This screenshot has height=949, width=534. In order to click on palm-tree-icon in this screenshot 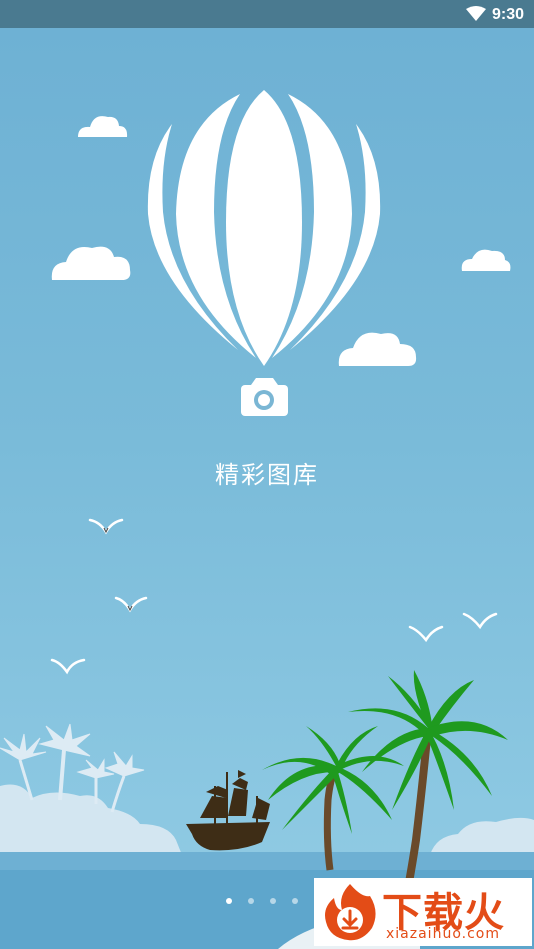, I will do `click(333, 798)`.